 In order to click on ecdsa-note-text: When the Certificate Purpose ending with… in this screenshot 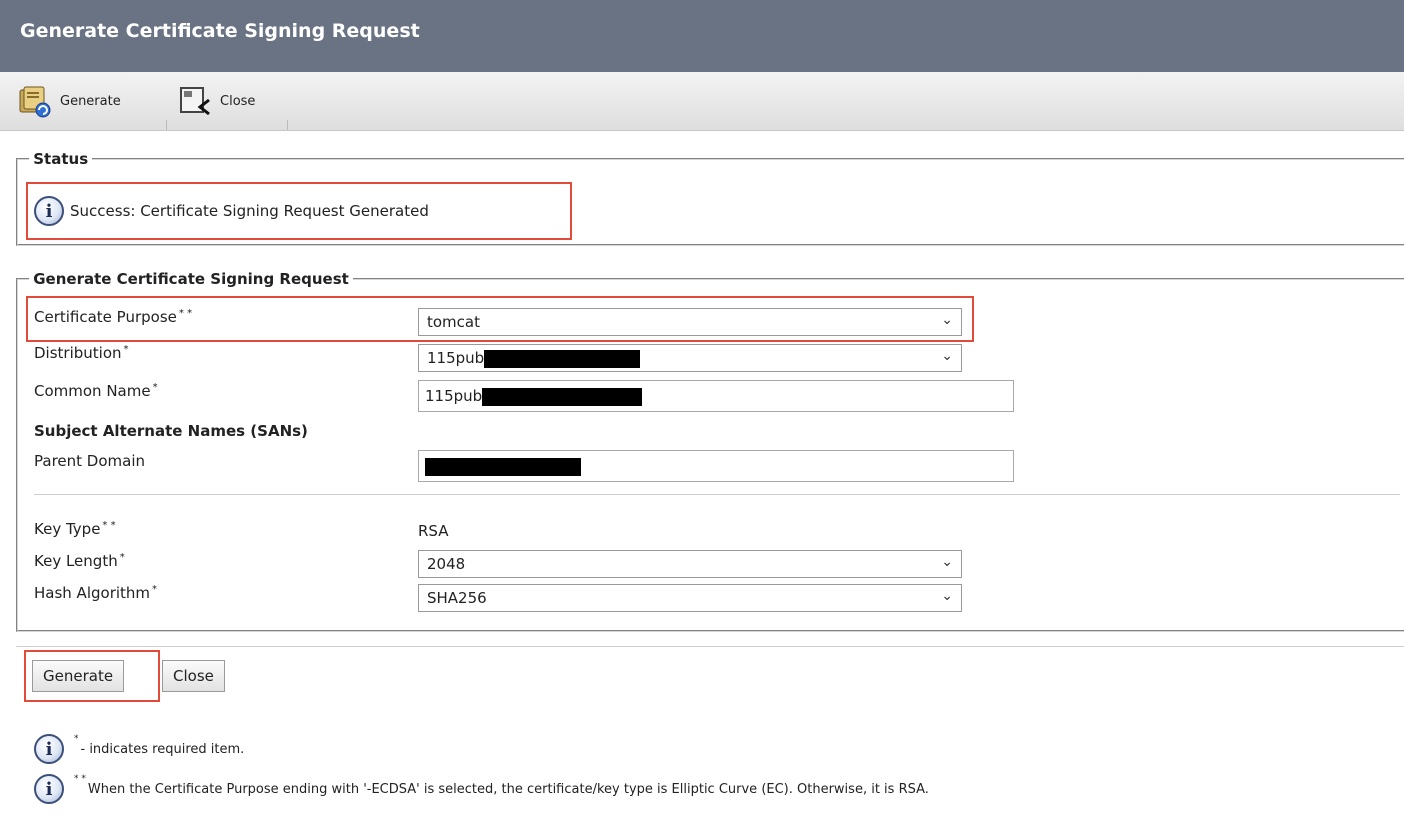, I will do `click(508, 789)`.